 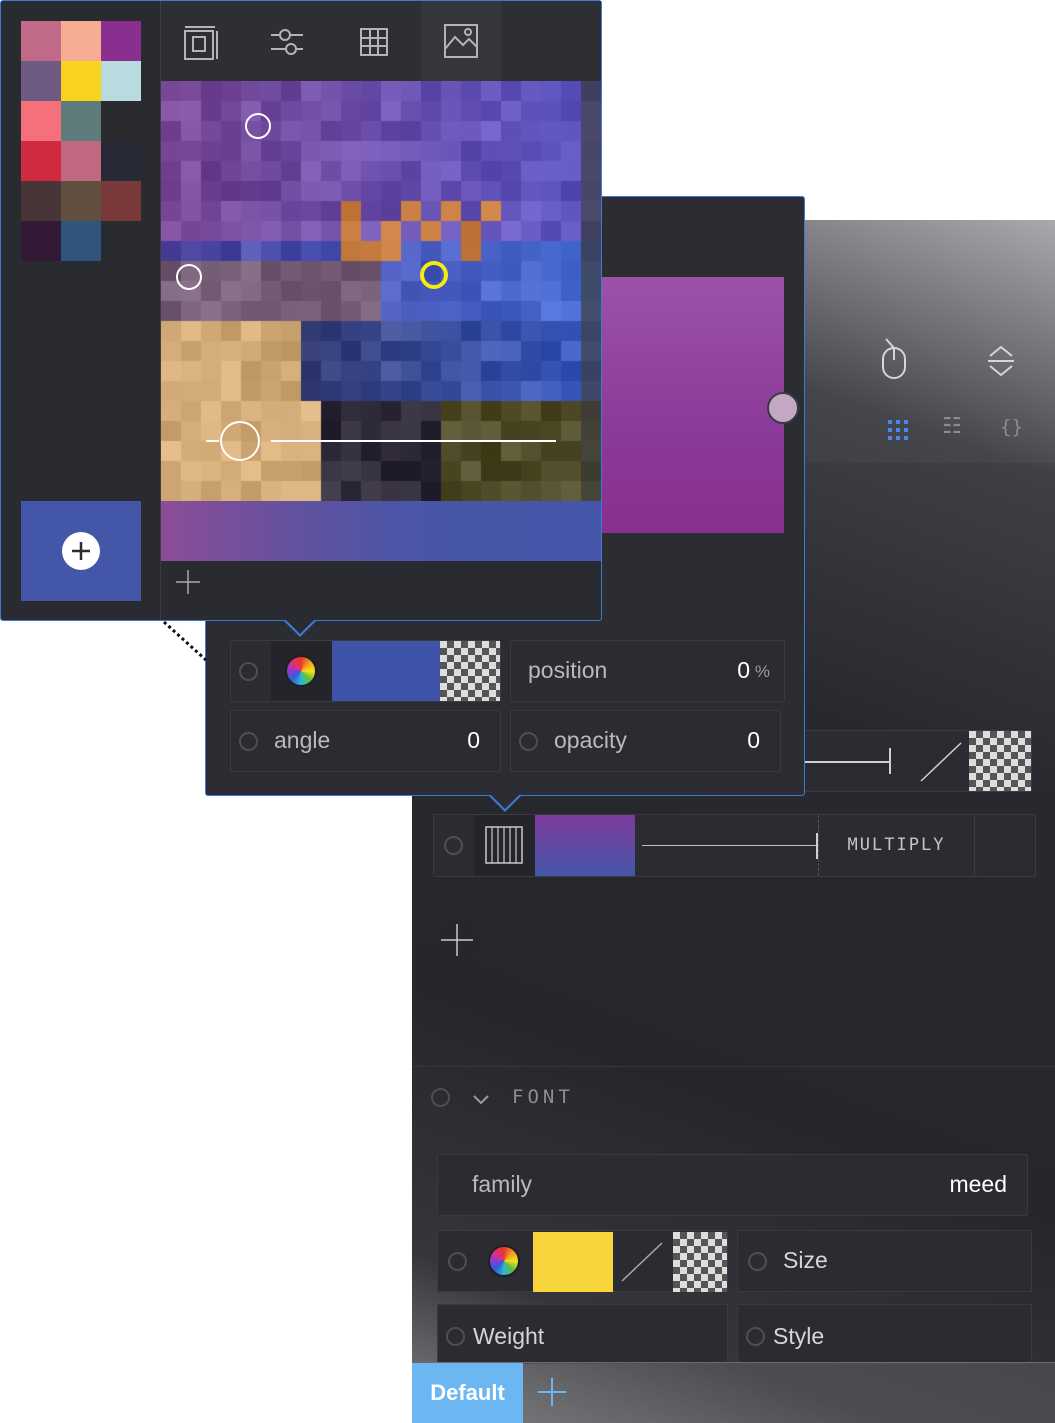 I want to click on divider, so click(x=974, y=845).